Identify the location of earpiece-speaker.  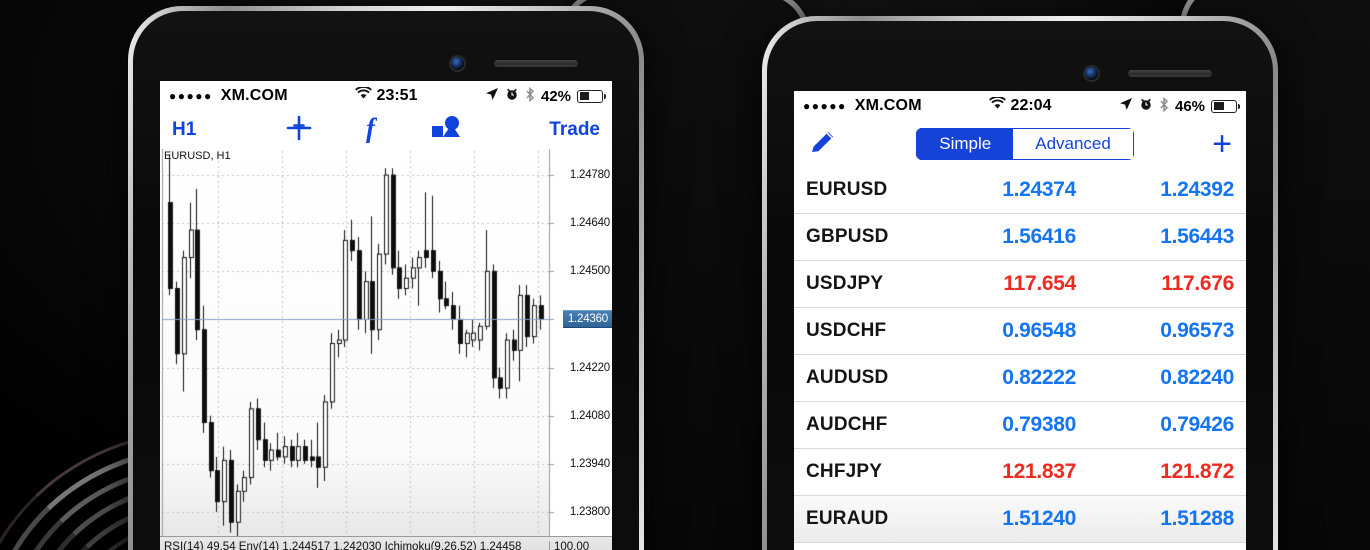
(536, 63).